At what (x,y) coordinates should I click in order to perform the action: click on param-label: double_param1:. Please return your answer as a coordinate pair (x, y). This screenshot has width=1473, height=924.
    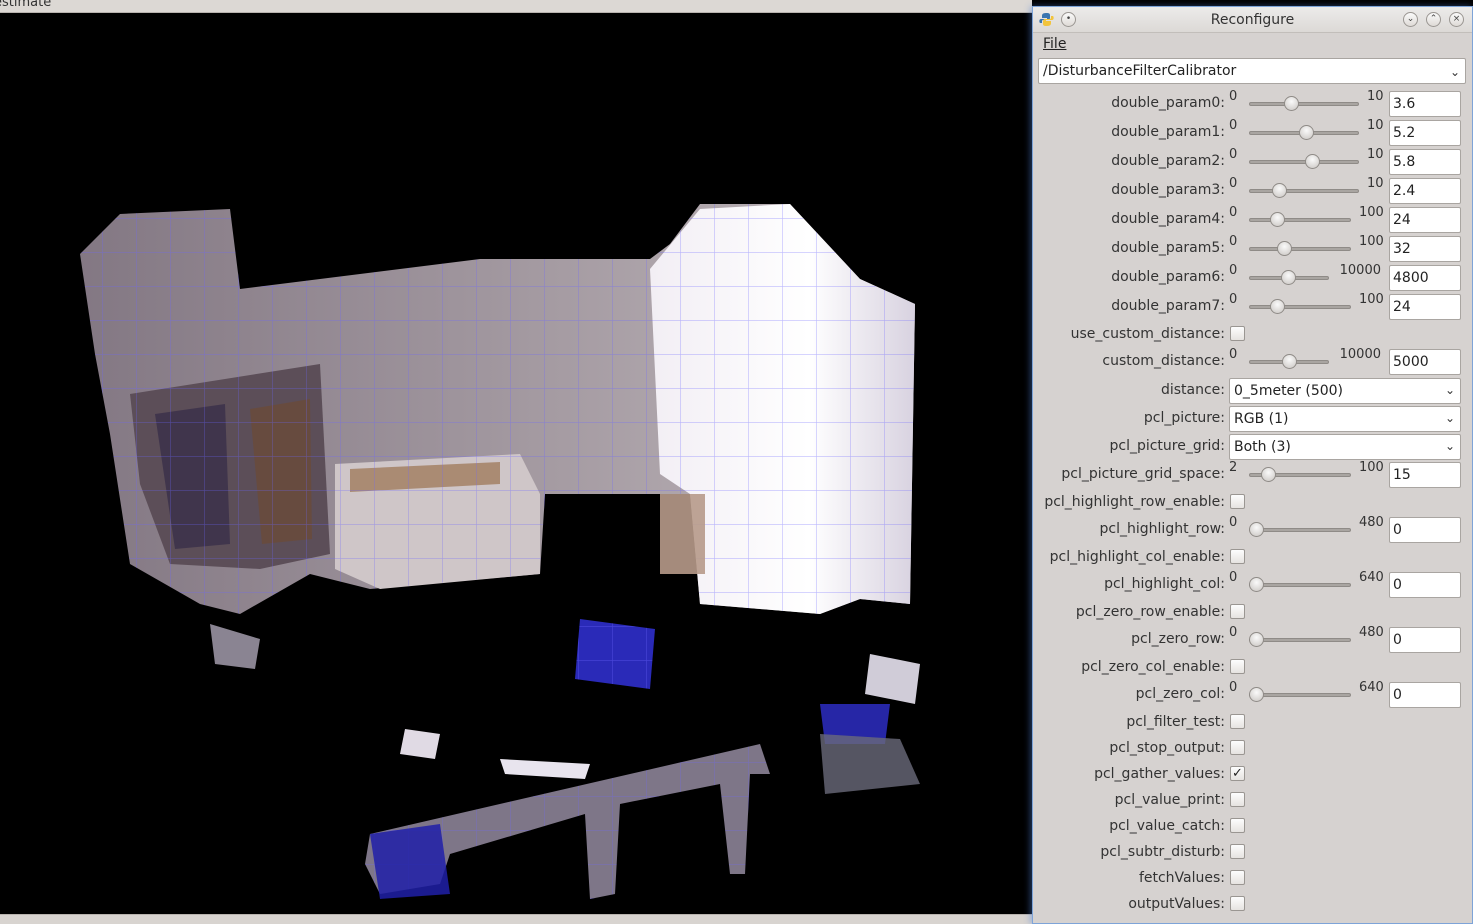
    Looking at the image, I should click on (1168, 132).